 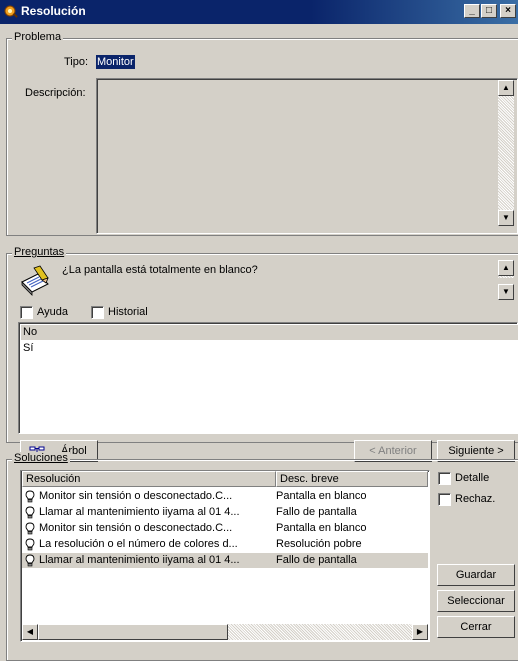 What do you see at coordinates (128, 312) in the screenshot?
I see `historial-label: Historial` at bounding box center [128, 312].